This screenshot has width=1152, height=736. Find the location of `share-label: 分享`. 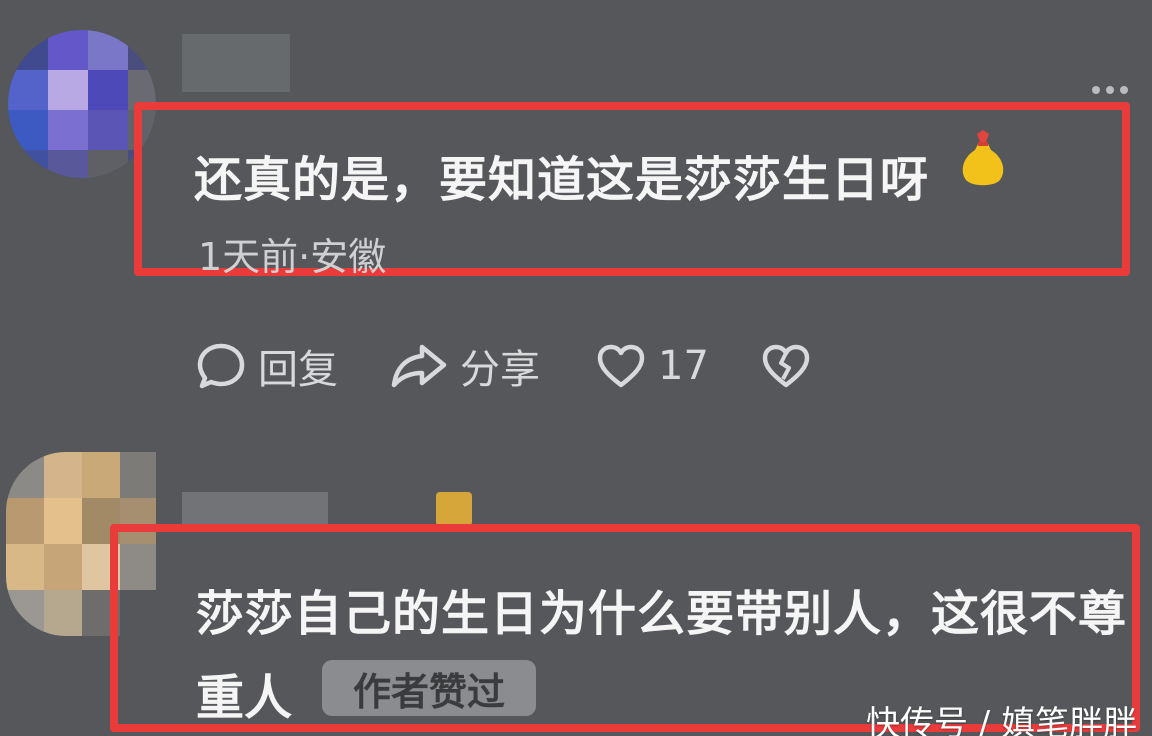

share-label: 分享 is located at coordinates (500, 370).